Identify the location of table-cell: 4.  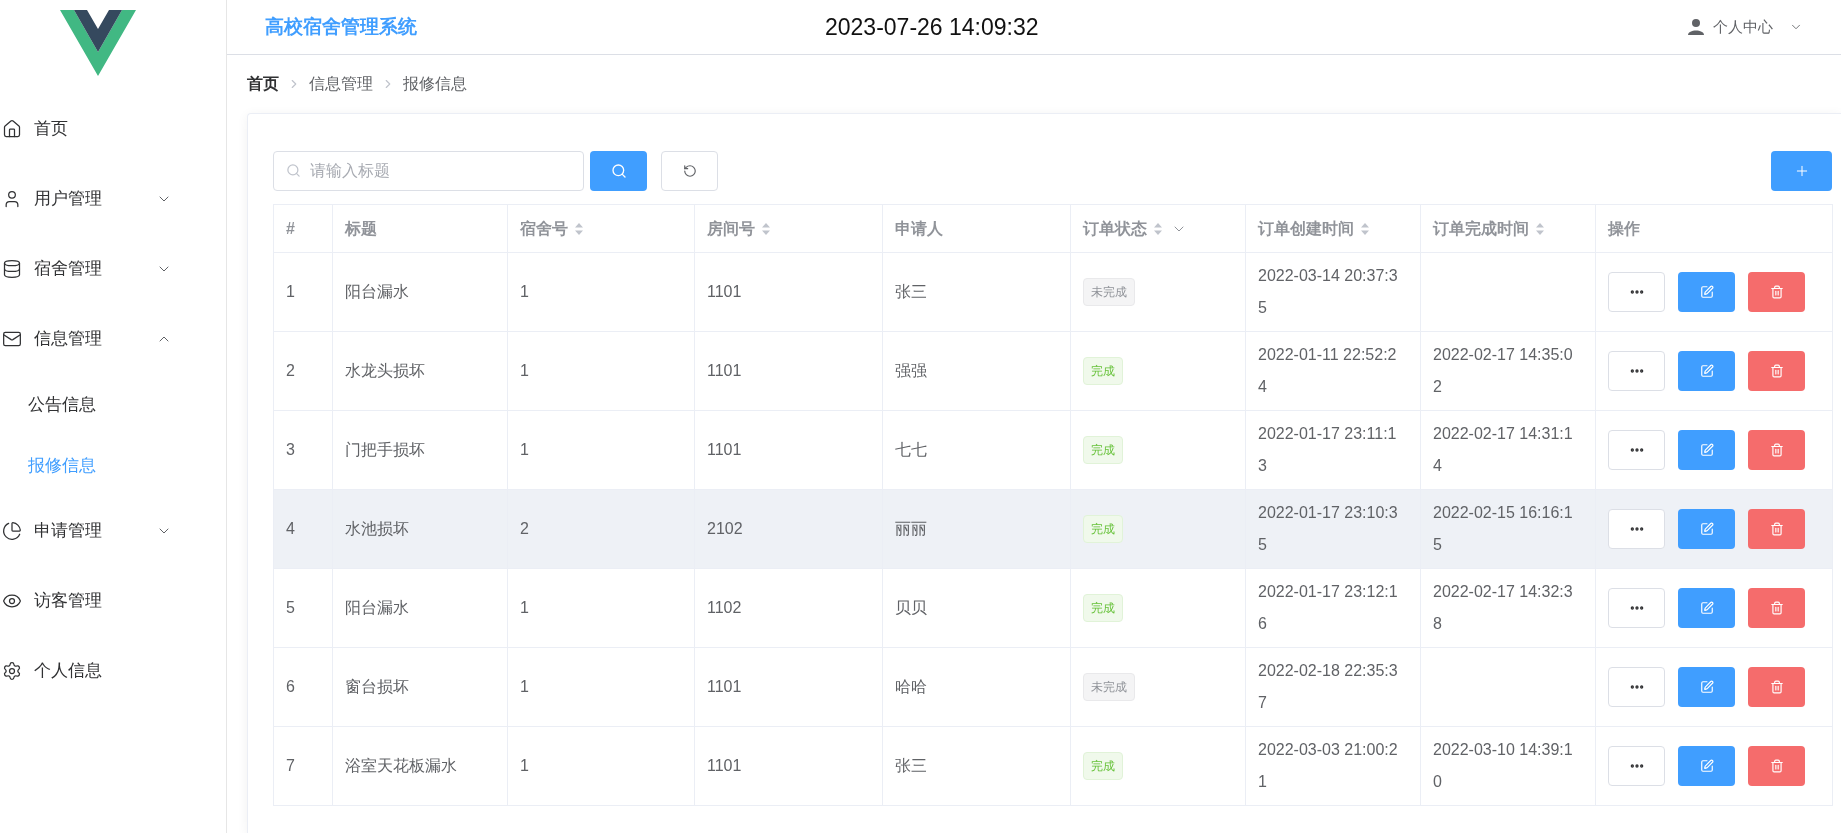
(290, 528).